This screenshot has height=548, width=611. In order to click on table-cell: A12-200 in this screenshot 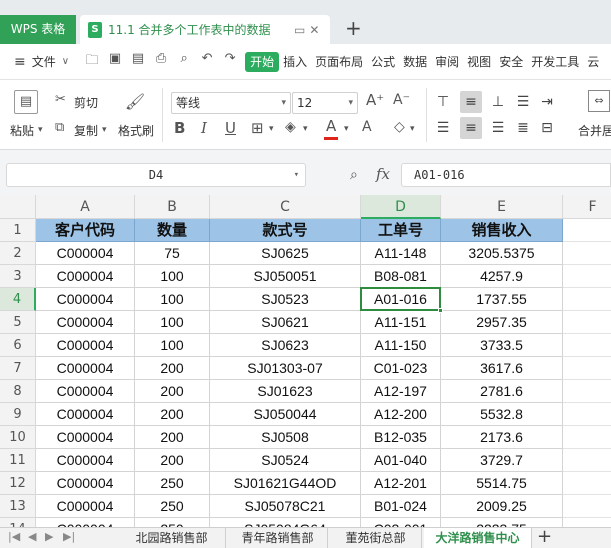, I will do `click(401, 414)`.